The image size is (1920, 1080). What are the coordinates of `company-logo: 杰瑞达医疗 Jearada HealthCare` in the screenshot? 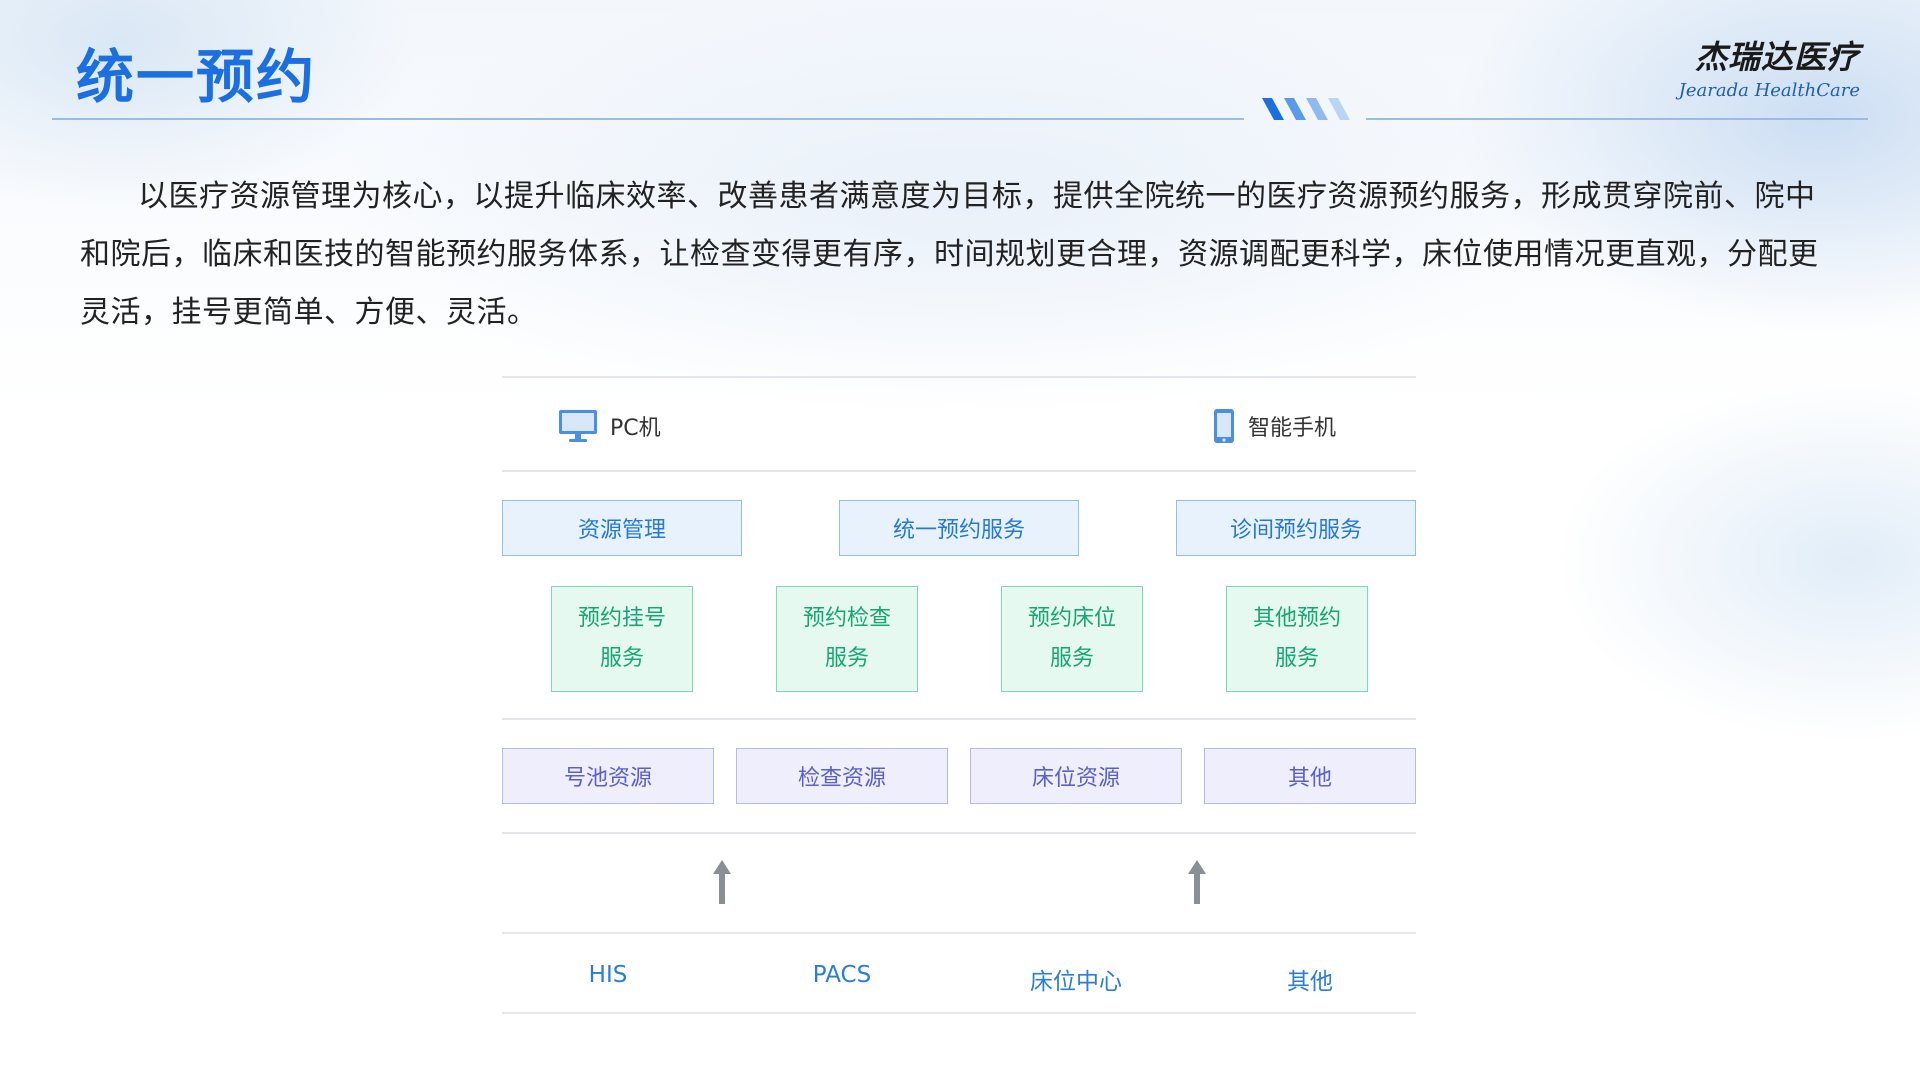 It's located at (1769, 66).